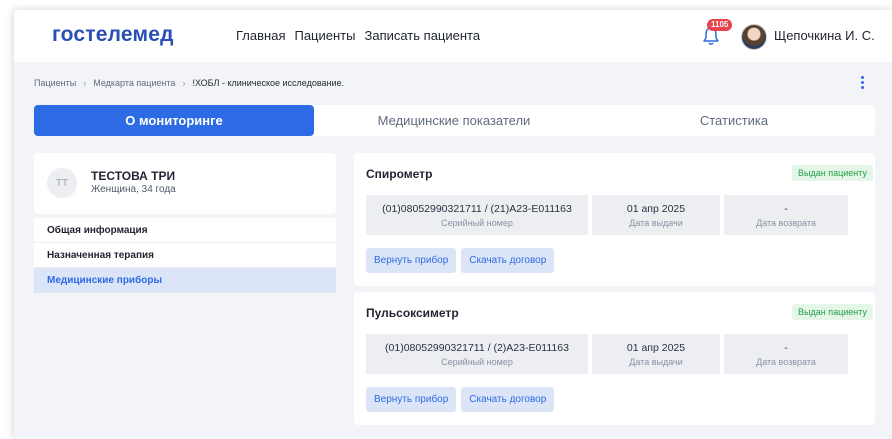  What do you see at coordinates (260, 35) in the screenshot?
I see `nav-home: Главная` at bounding box center [260, 35].